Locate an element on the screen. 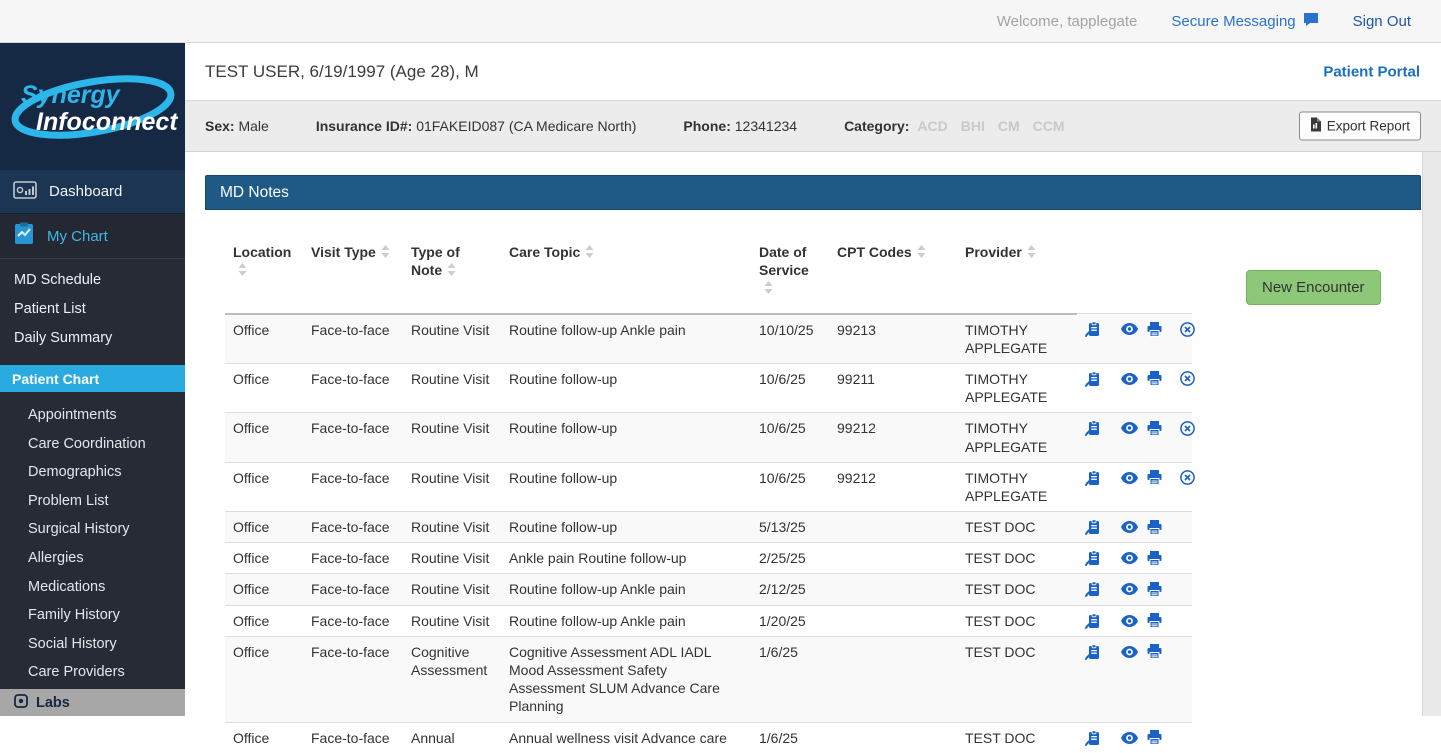  cell-date-of-service: 2/25/25 is located at coordinates (790, 558).